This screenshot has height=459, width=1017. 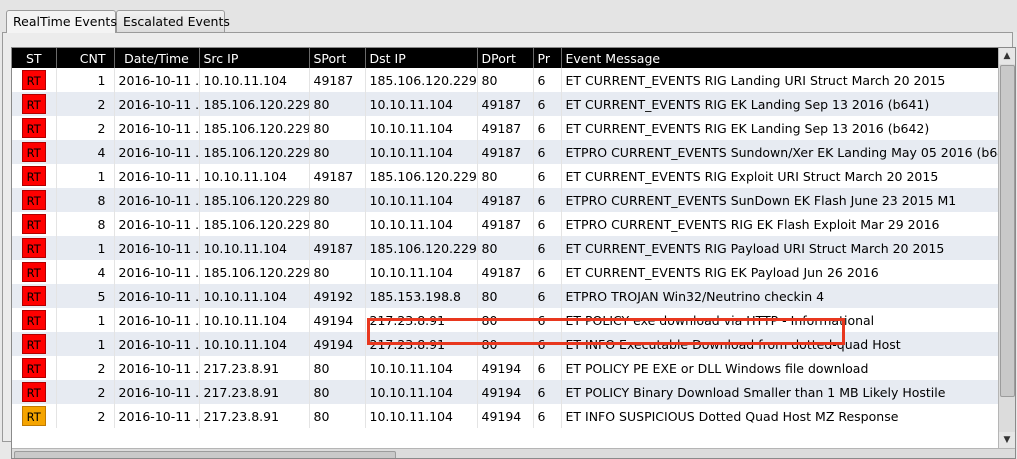 What do you see at coordinates (513, 453) in the screenshot?
I see `horizontal-scrollbar` at bounding box center [513, 453].